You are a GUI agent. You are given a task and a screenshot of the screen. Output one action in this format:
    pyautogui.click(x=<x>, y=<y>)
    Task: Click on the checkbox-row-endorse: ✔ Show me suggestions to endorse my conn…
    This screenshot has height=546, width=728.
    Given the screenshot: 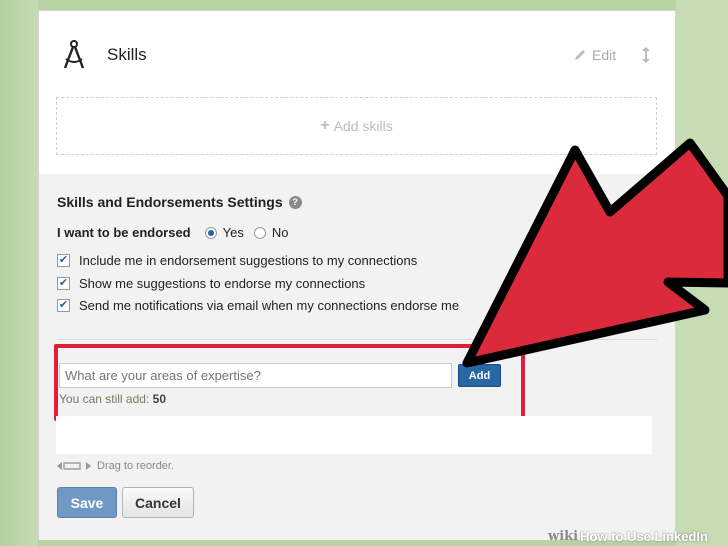 What is the action you would take?
    pyautogui.click(x=211, y=283)
    